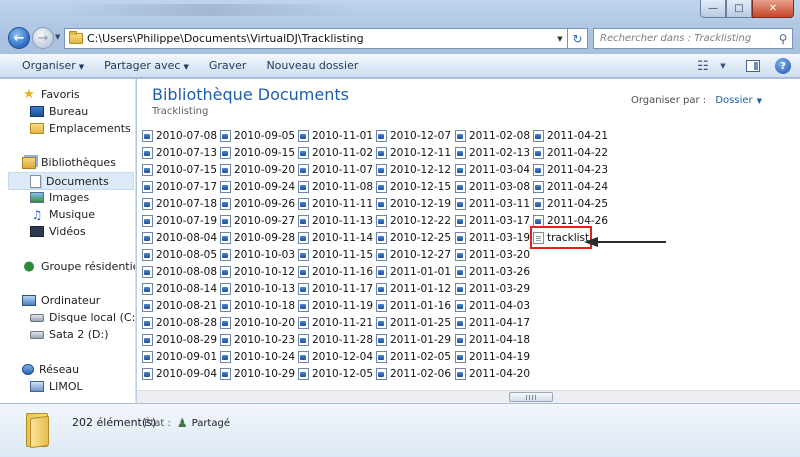 This screenshot has height=457, width=800. I want to click on search-input, so click(684, 38).